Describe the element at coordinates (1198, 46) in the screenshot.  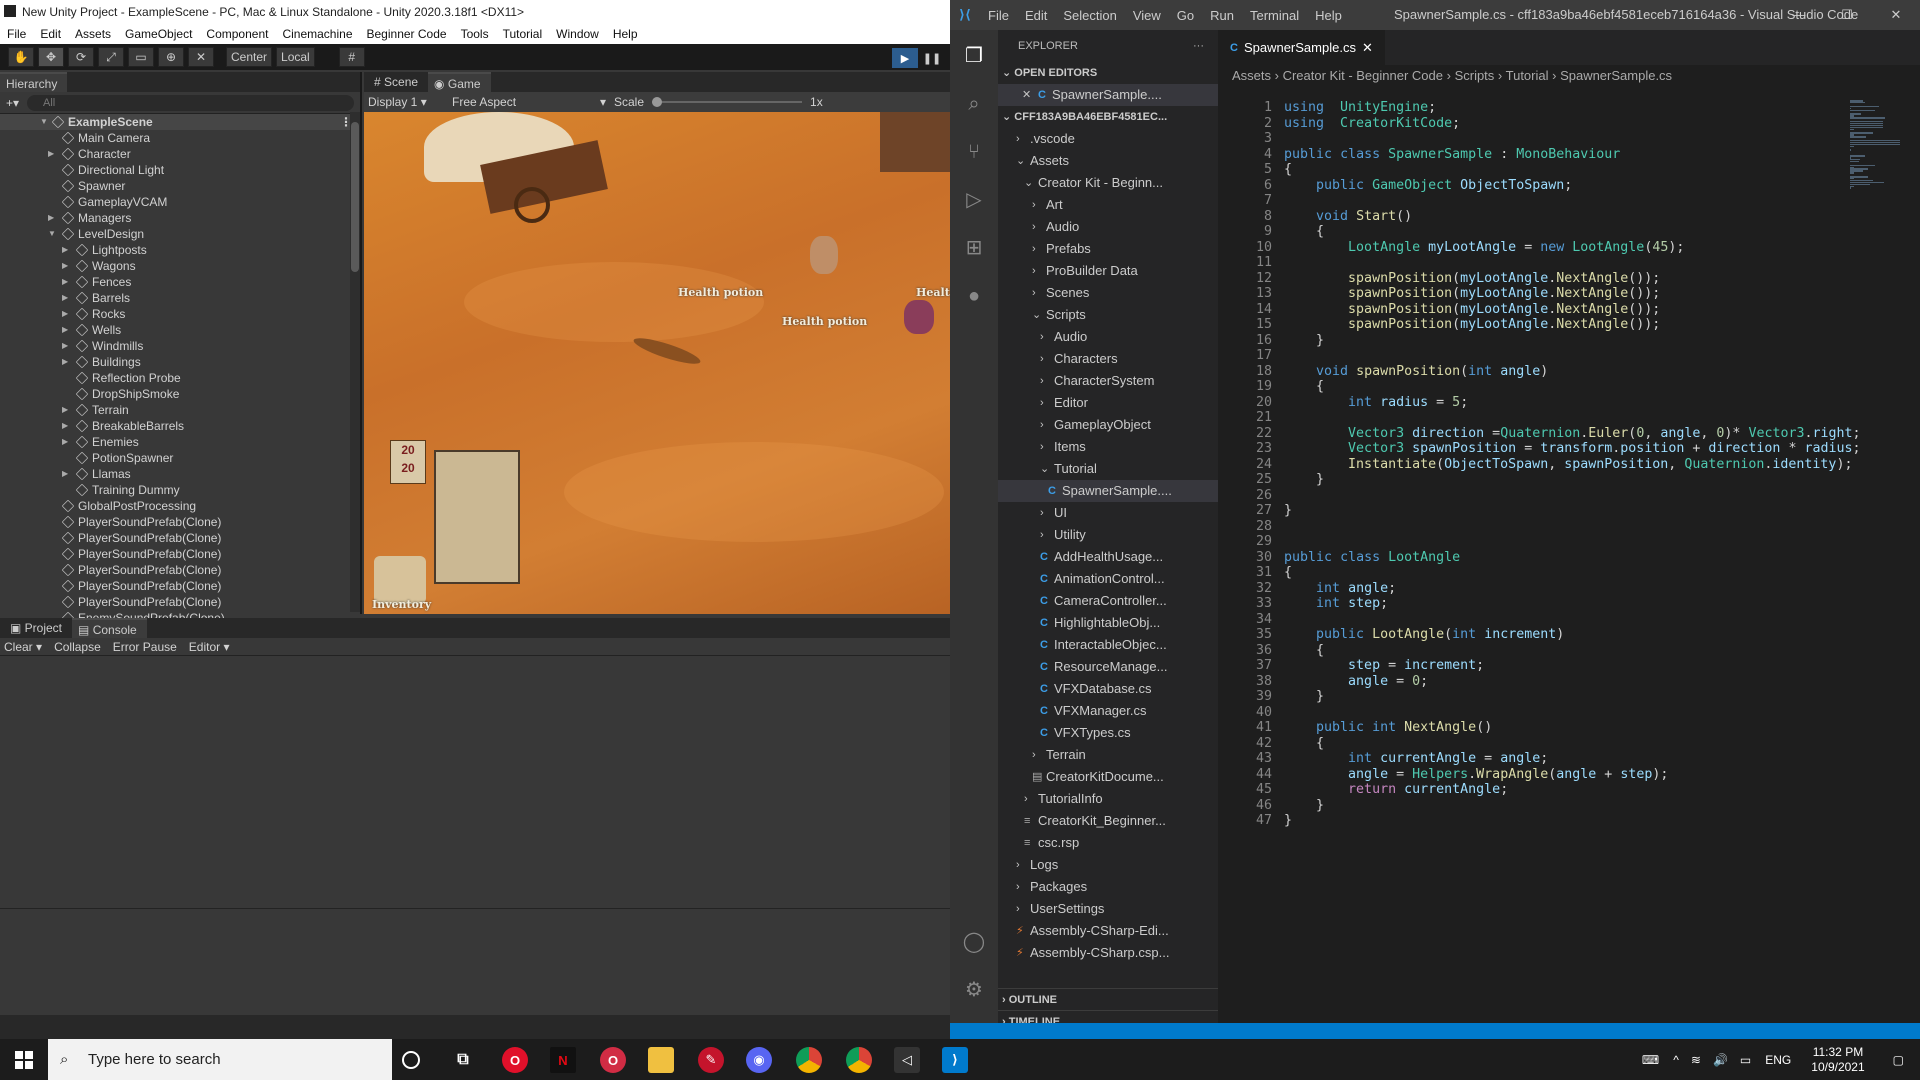
I see `more-actions-icon: ···` at that location.